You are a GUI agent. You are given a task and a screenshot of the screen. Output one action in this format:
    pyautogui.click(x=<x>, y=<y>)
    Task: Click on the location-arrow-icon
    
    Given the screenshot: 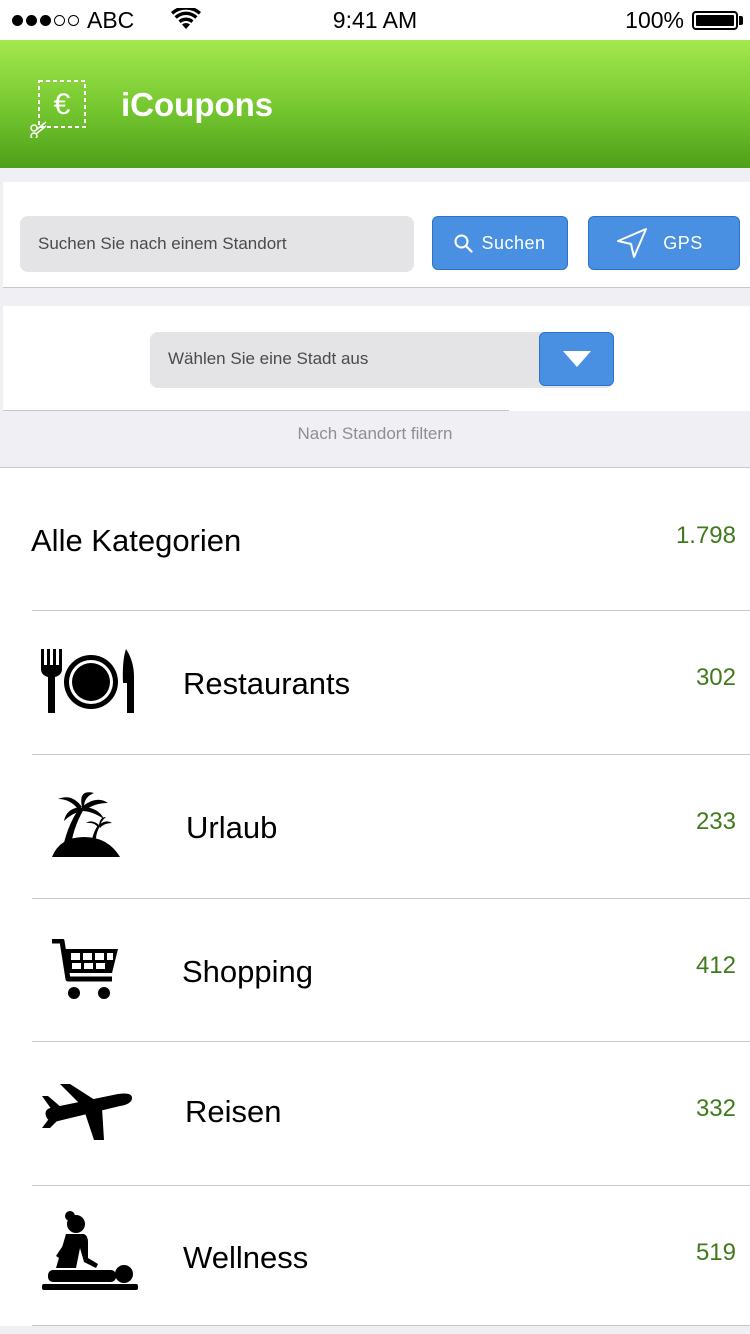 What is the action you would take?
    pyautogui.click(x=632, y=243)
    